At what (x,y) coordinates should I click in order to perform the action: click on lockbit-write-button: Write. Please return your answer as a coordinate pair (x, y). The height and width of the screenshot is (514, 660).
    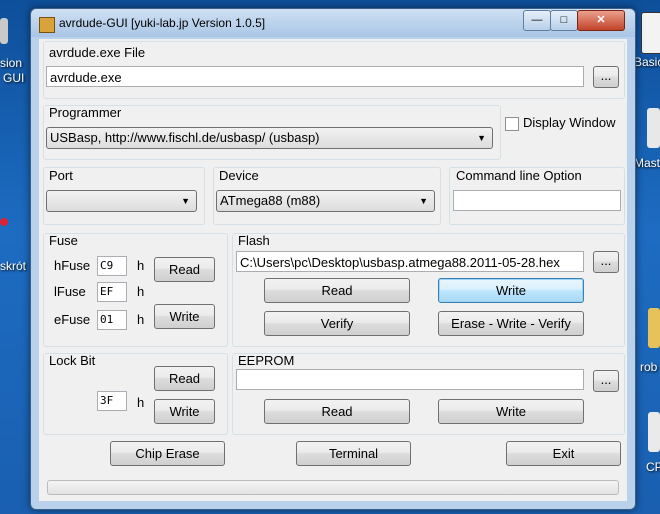
    Looking at the image, I should click on (184, 411).